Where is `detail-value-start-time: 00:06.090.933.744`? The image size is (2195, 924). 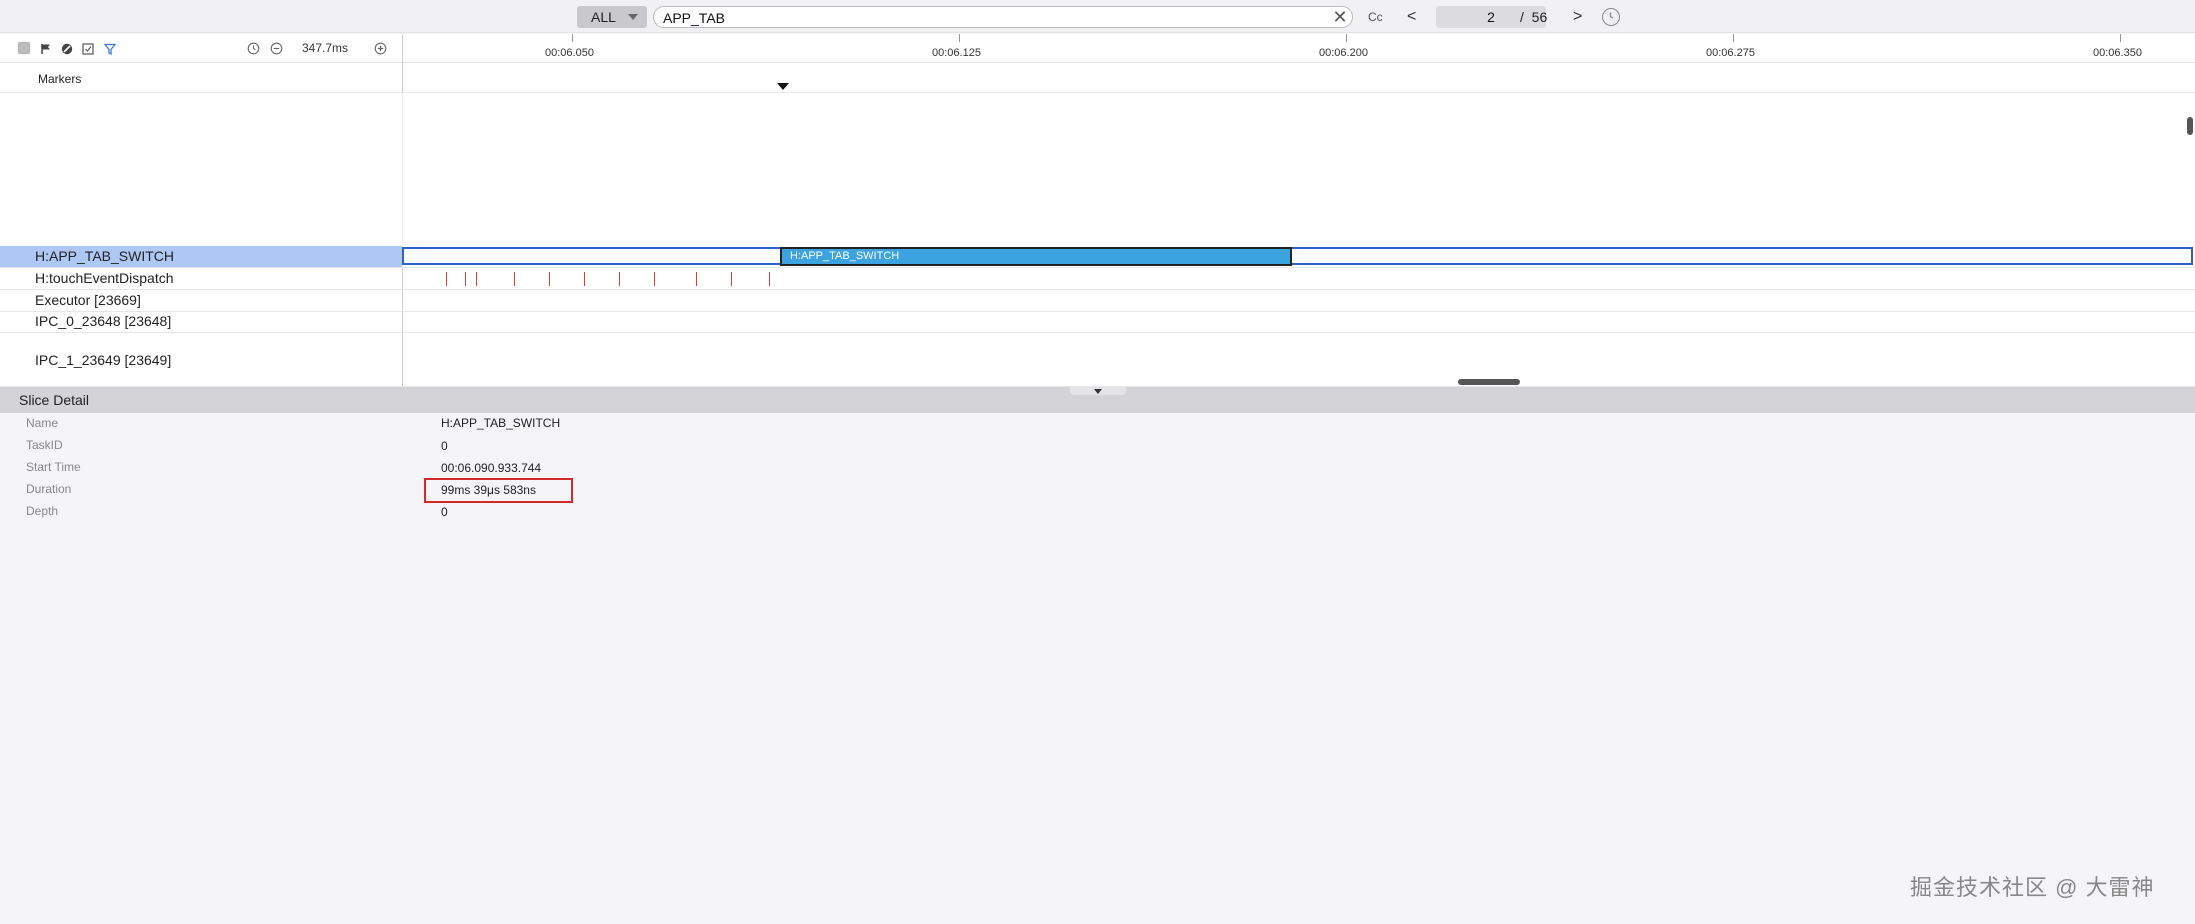 detail-value-start-time: 00:06.090.933.744 is located at coordinates (491, 468).